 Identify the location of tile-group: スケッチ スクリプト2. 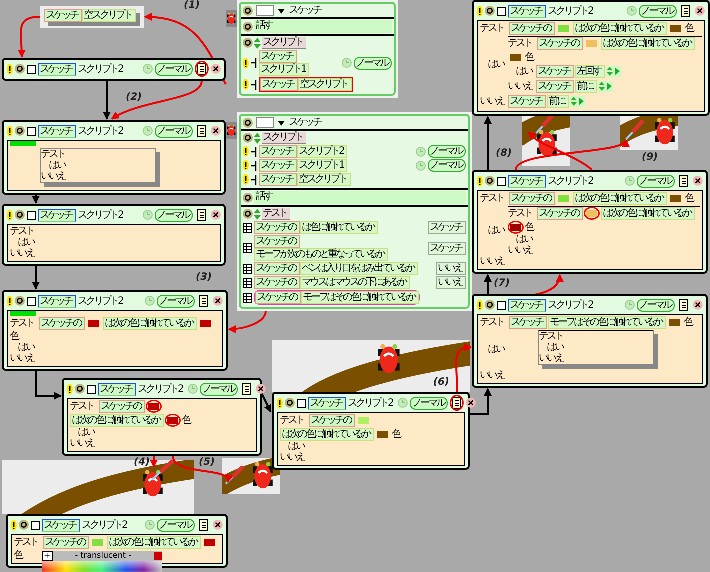
(303, 151).